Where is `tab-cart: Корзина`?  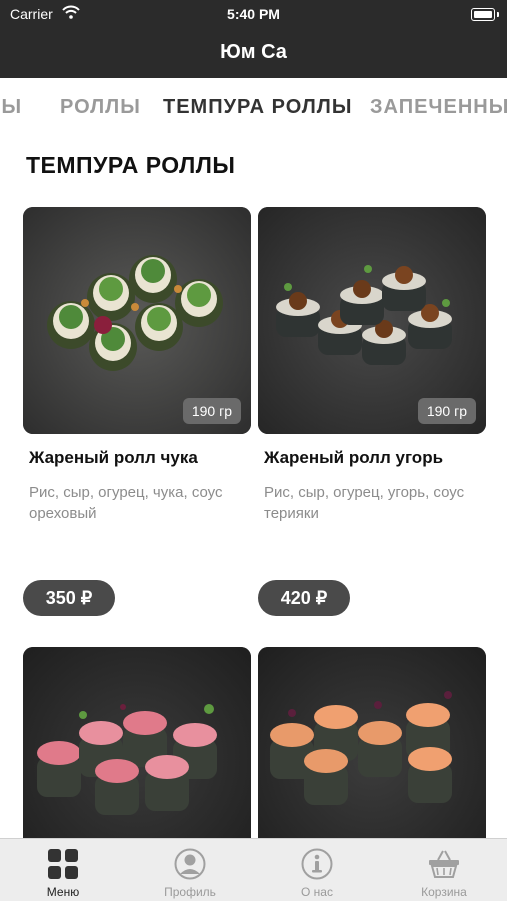 tab-cart: Корзина is located at coordinates (444, 870).